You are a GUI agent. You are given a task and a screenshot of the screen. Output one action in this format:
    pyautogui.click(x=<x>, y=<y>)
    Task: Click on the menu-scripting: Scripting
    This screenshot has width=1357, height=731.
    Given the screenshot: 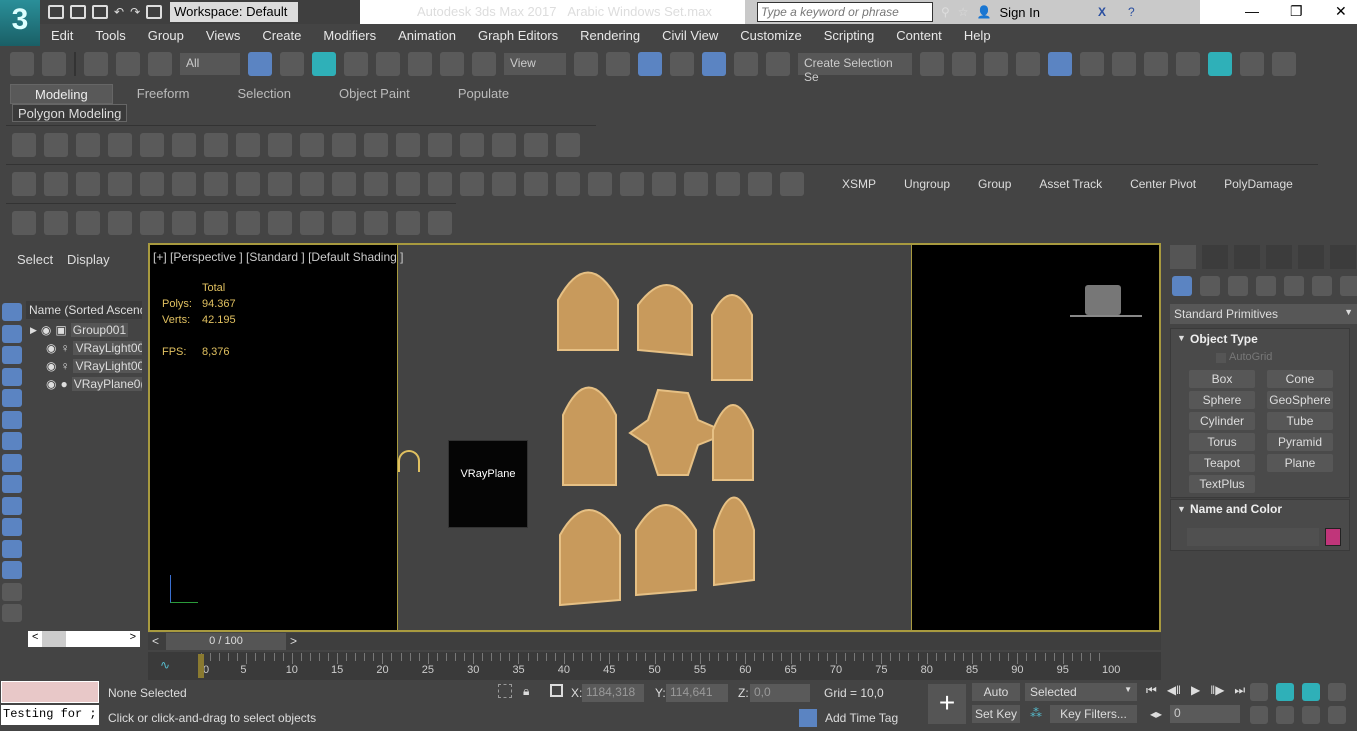 What is the action you would take?
    pyautogui.click(x=849, y=35)
    